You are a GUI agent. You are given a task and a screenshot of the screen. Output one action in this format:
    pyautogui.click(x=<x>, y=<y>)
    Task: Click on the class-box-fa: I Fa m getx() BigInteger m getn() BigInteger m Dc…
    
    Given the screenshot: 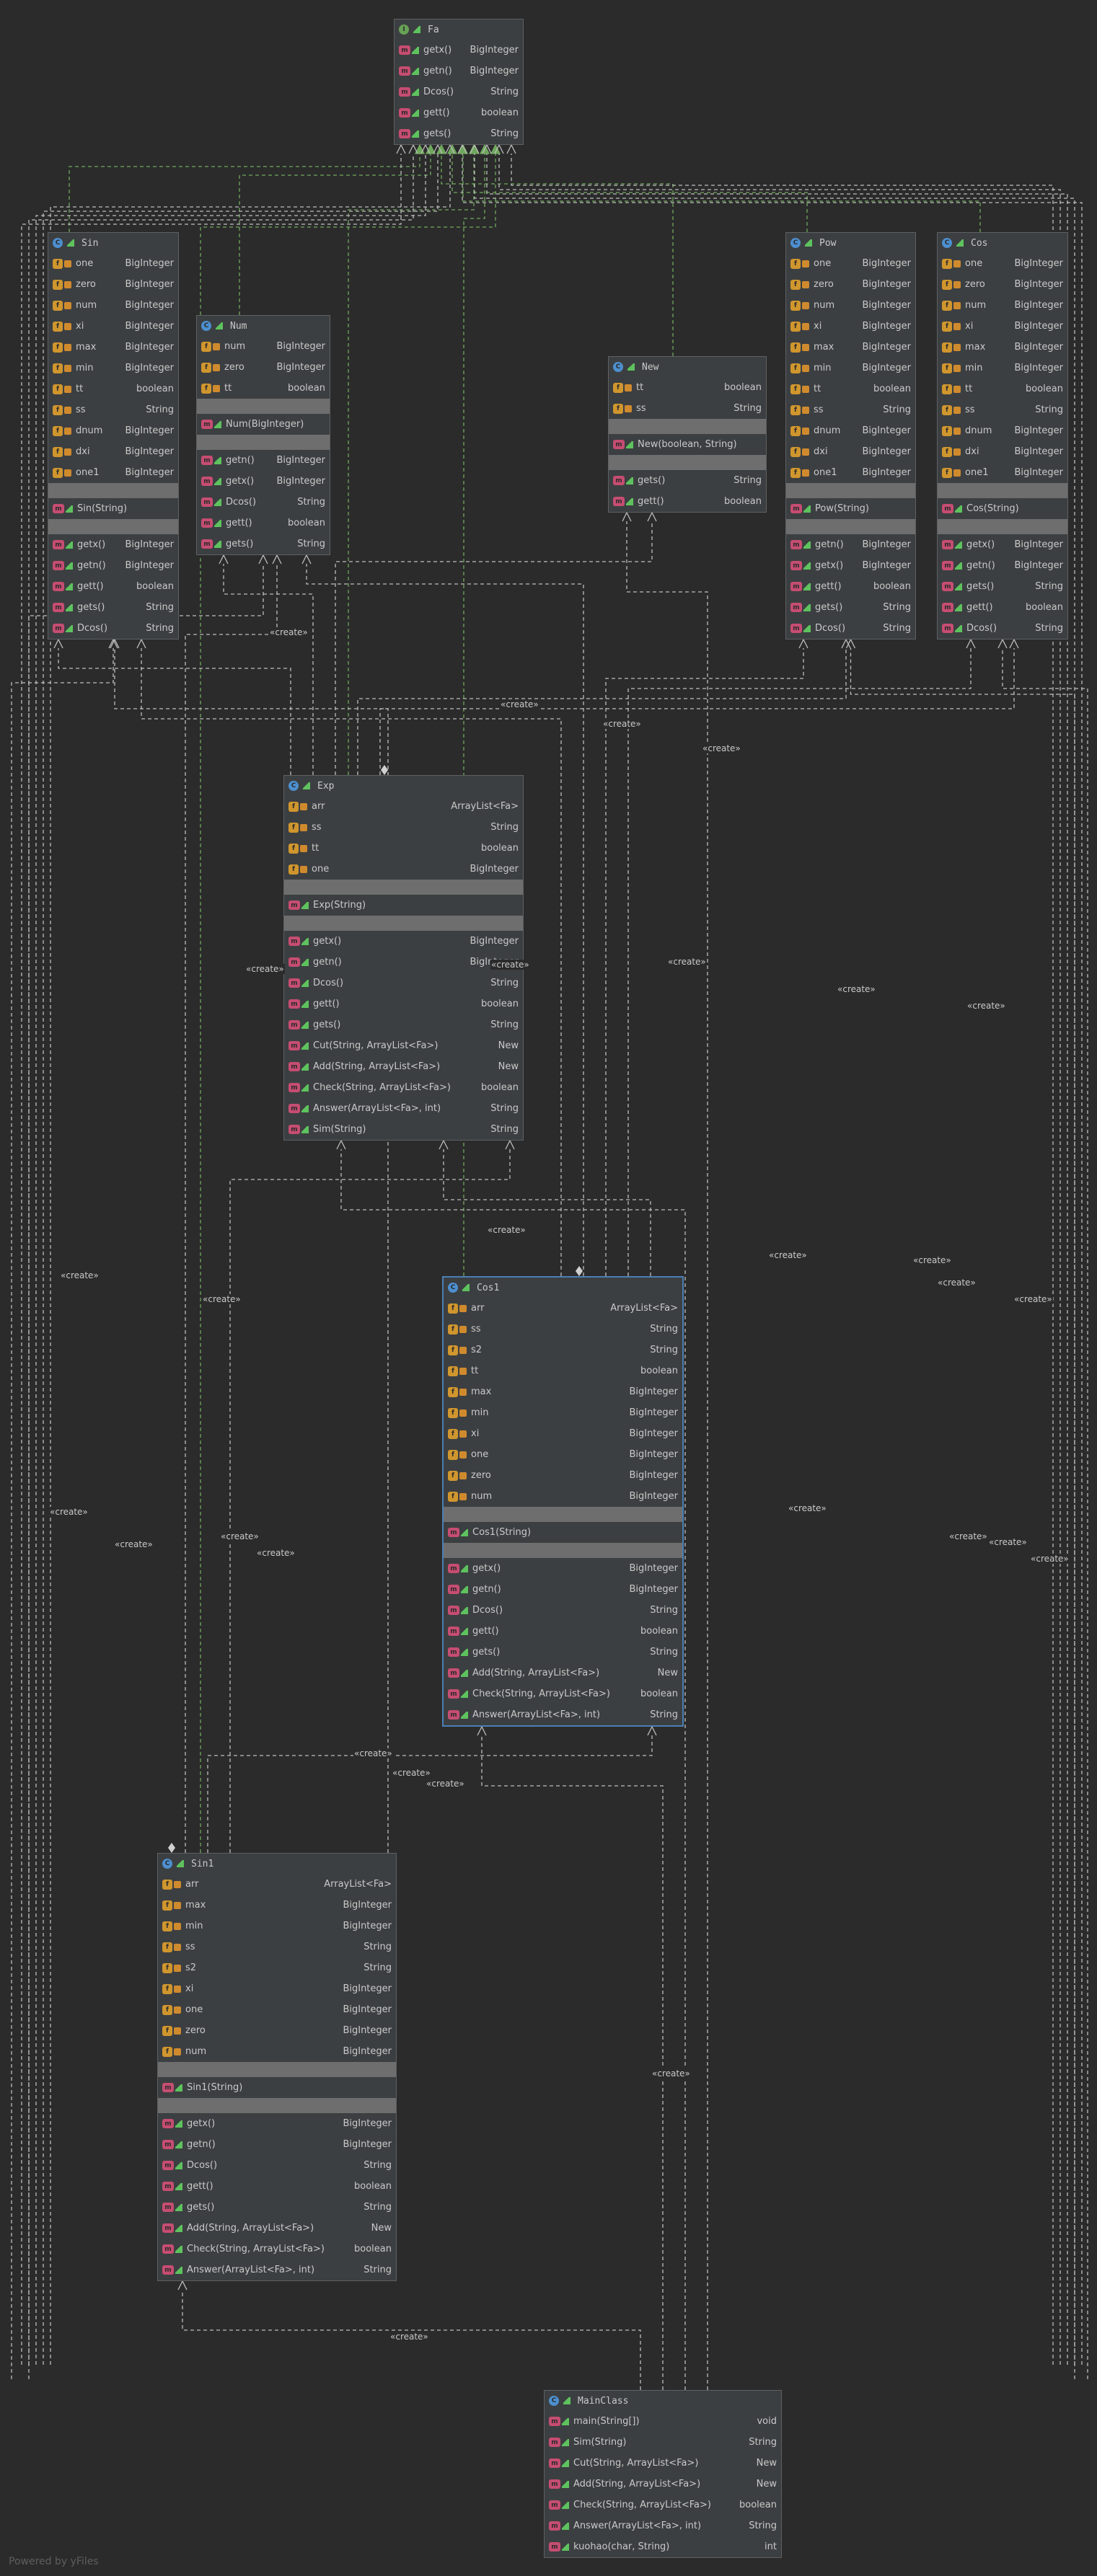 What is the action you would take?
    pyautogui.click(x=459, y=82)
    